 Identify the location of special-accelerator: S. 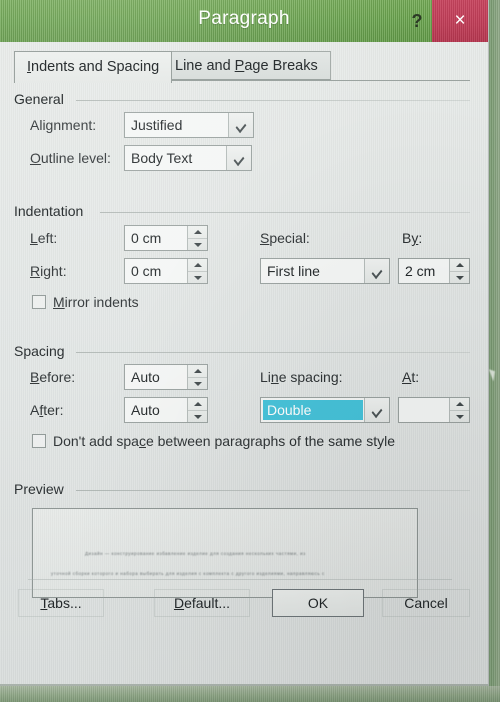
(265, 238).